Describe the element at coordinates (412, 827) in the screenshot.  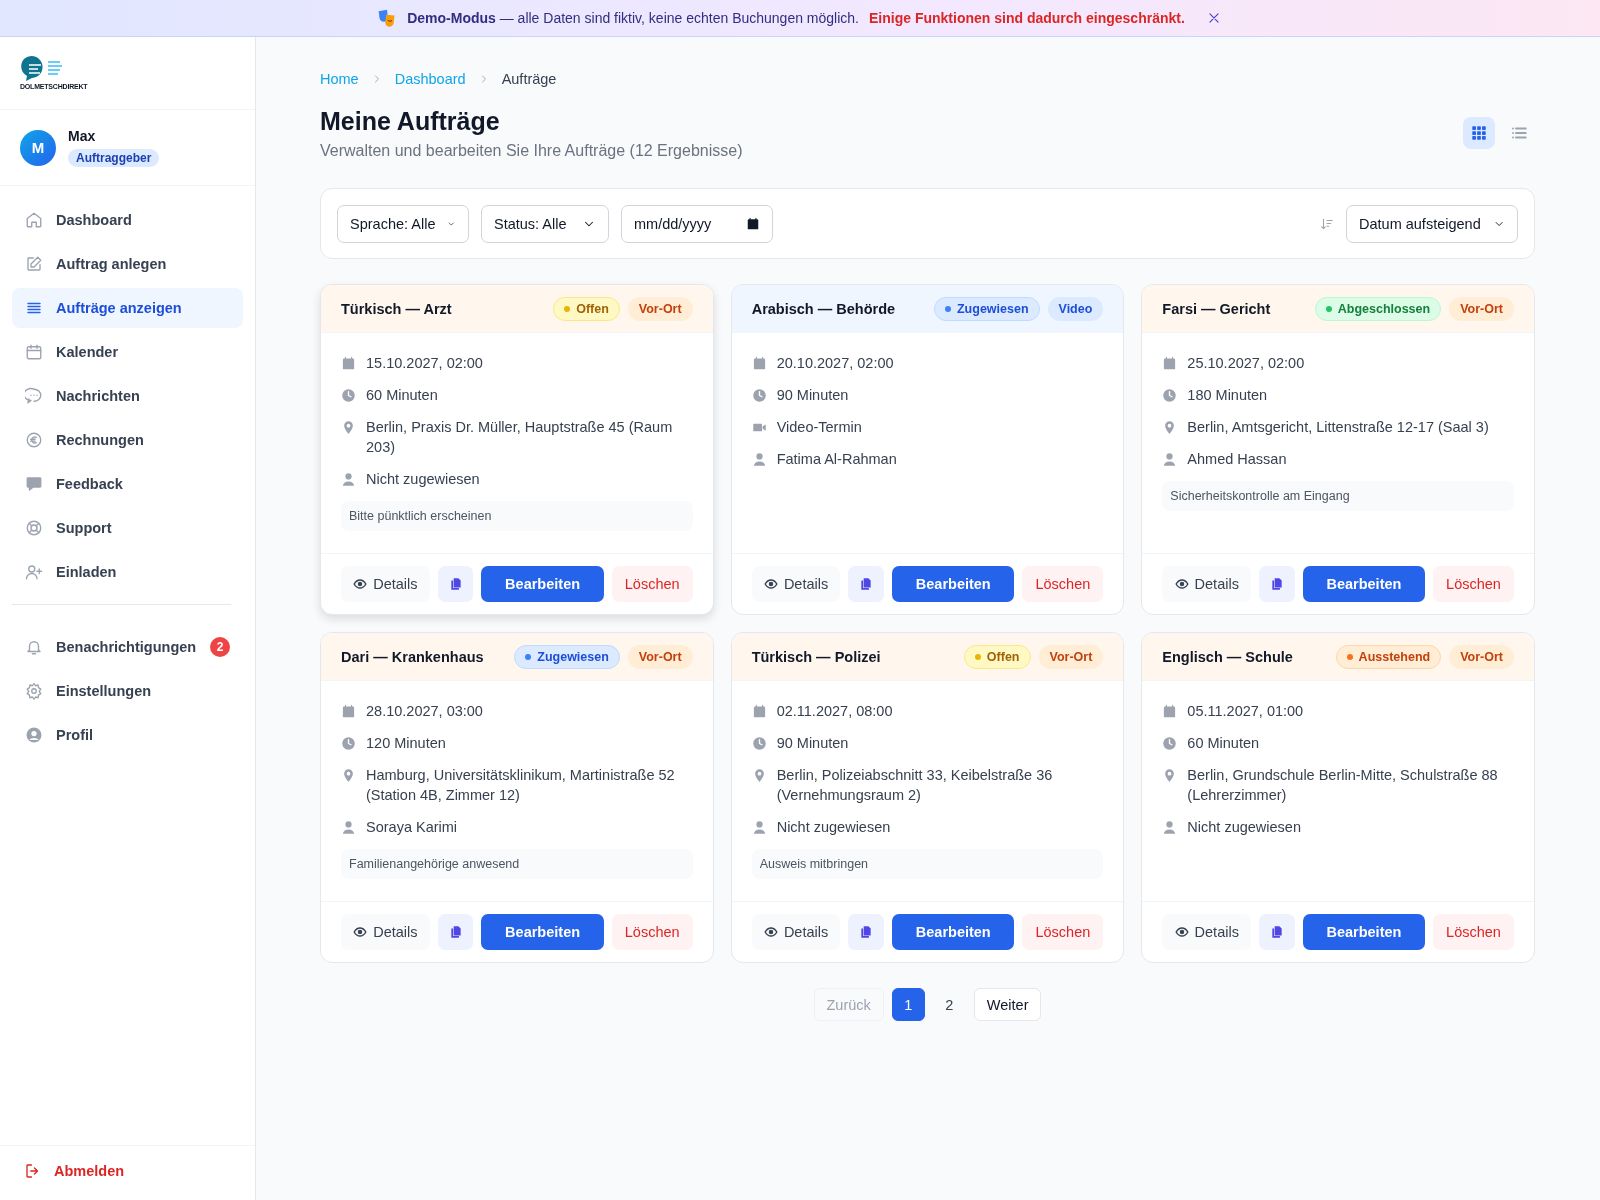
I see `detail-text: Soraya Karimi` at that location.